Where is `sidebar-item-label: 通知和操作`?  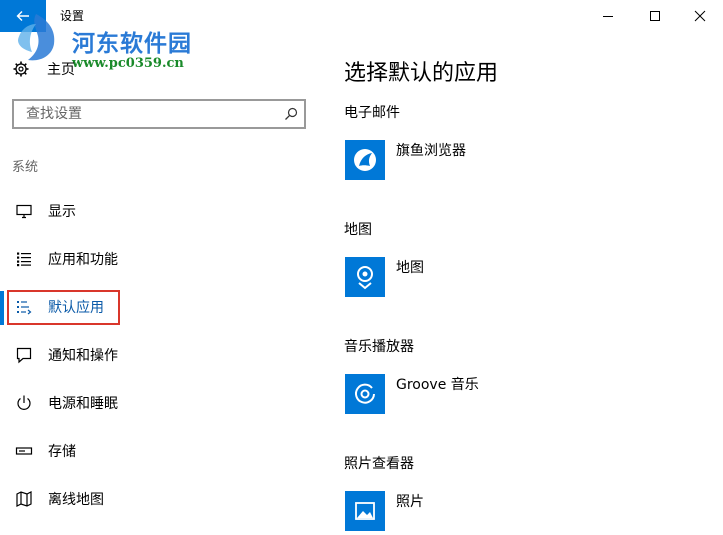
sidebar-item-label: 通知和操作 is located at coordinates (83, 356).